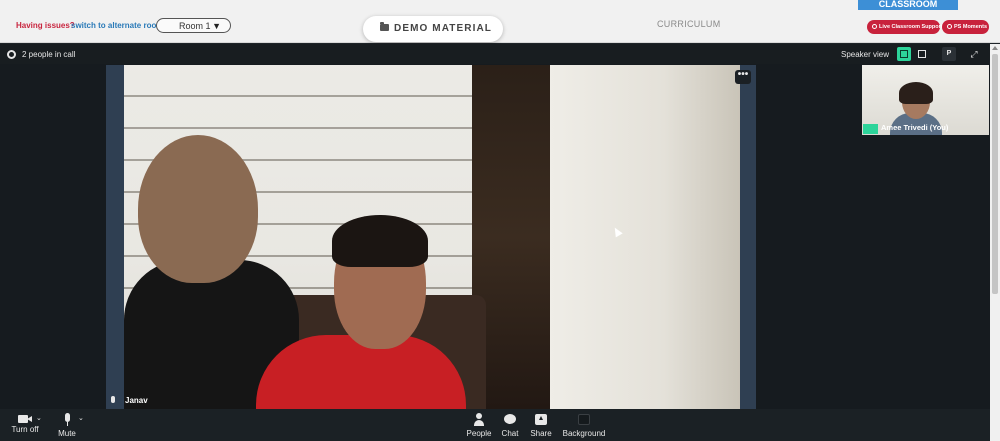 This screenshot has height=441, width=1000. I want to click on chat-icon, so click(510, 420).